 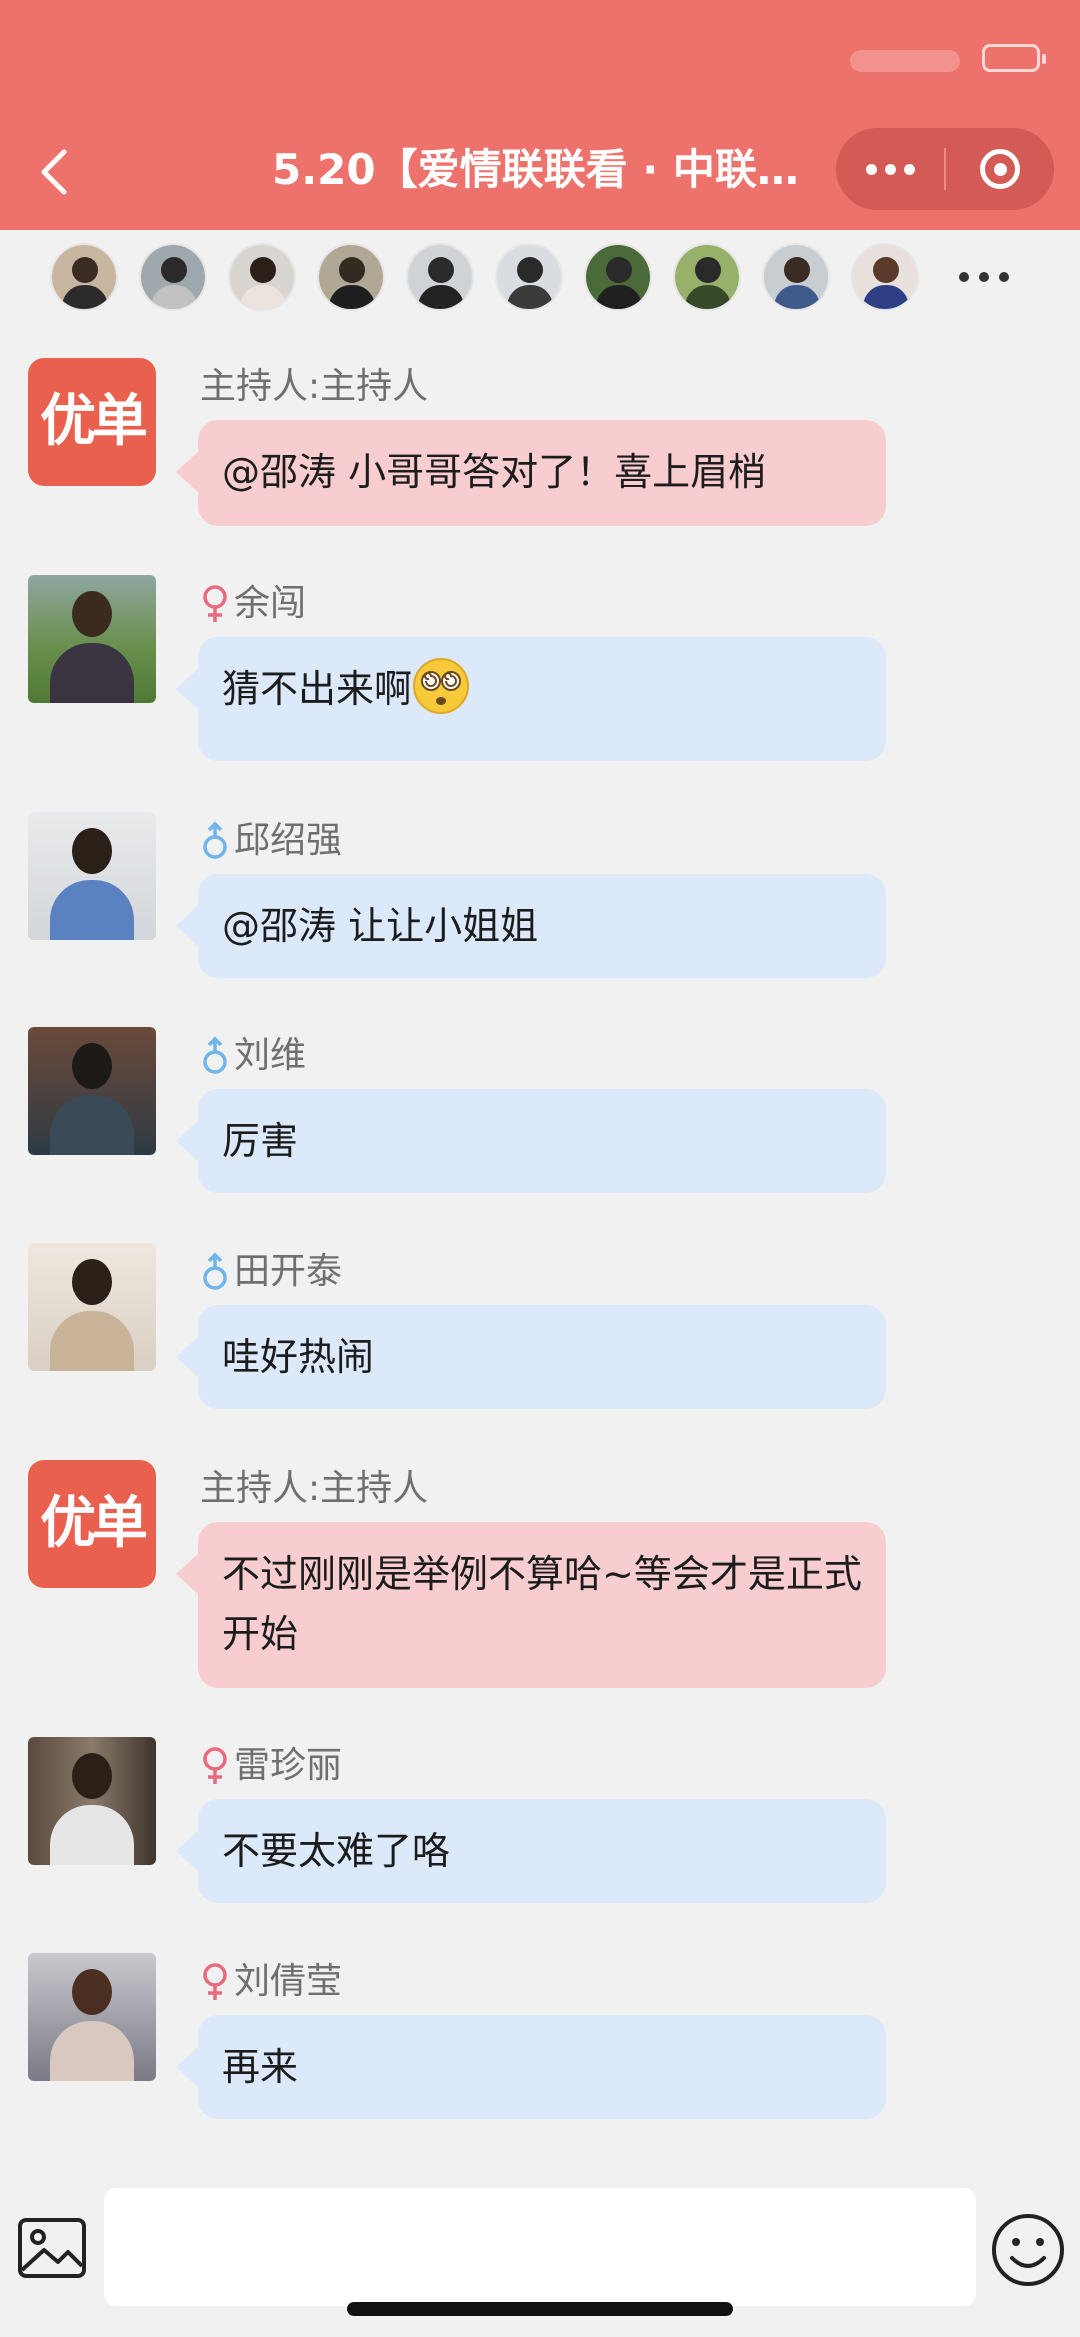 I want to click on message-text: 厉害, so click(x=260, y=1141).